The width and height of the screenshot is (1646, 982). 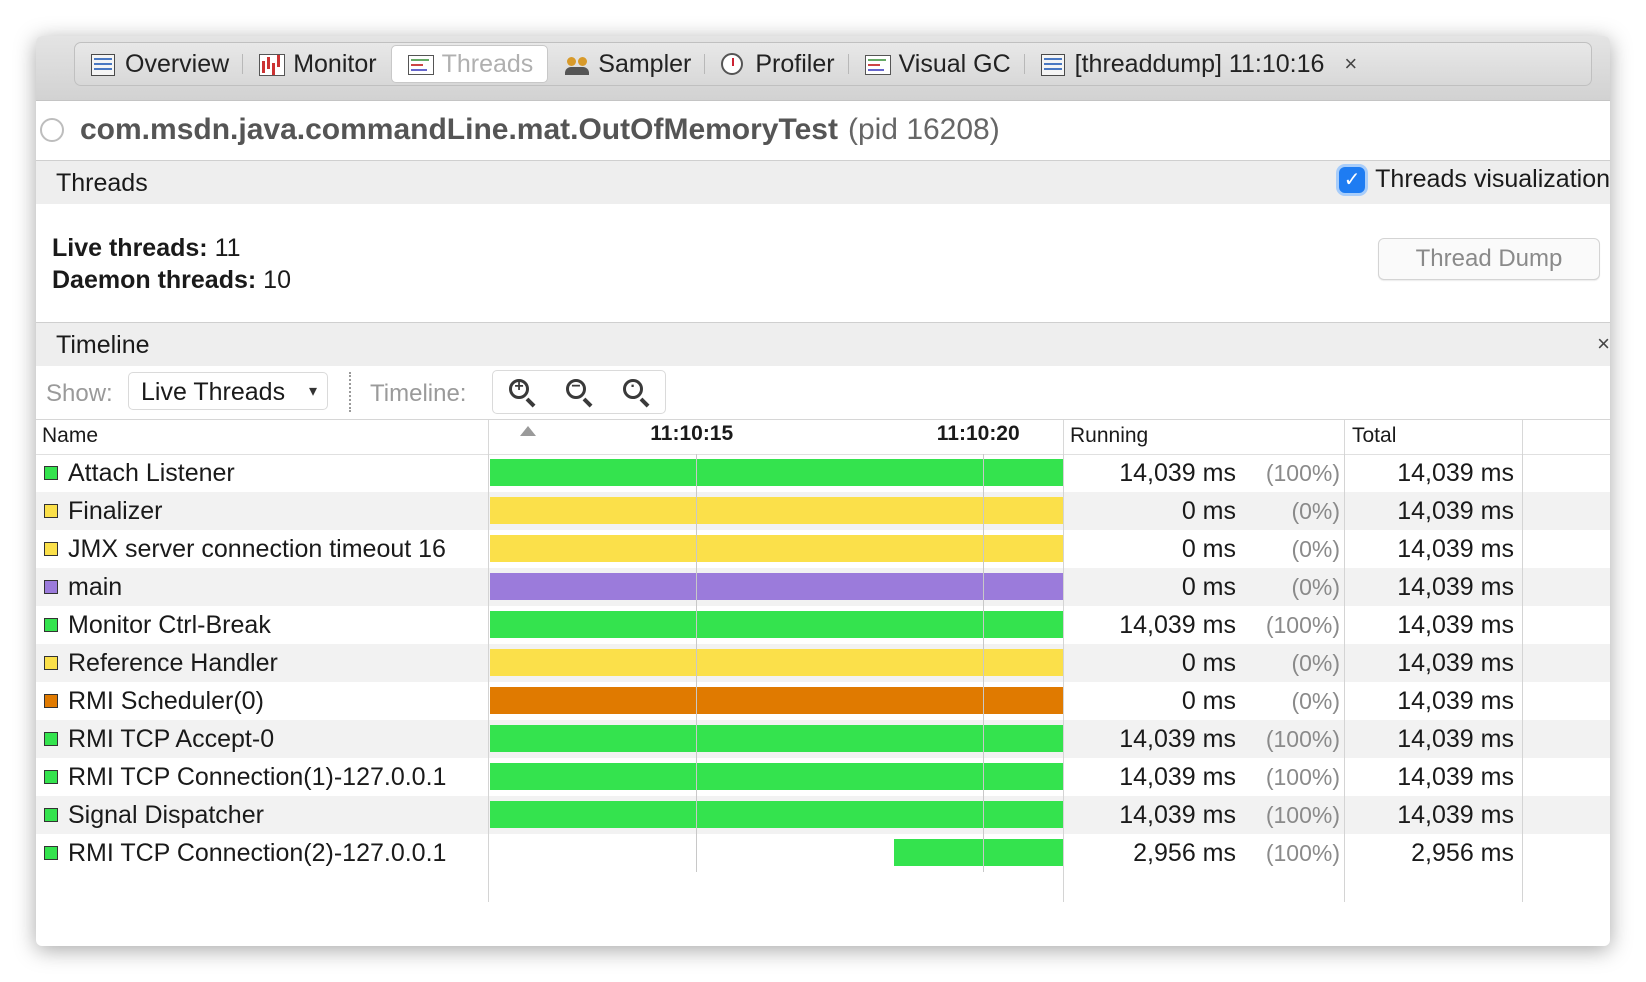 I want to click on thread-name-cell: Reference Handler, so click(x=161, y=663).